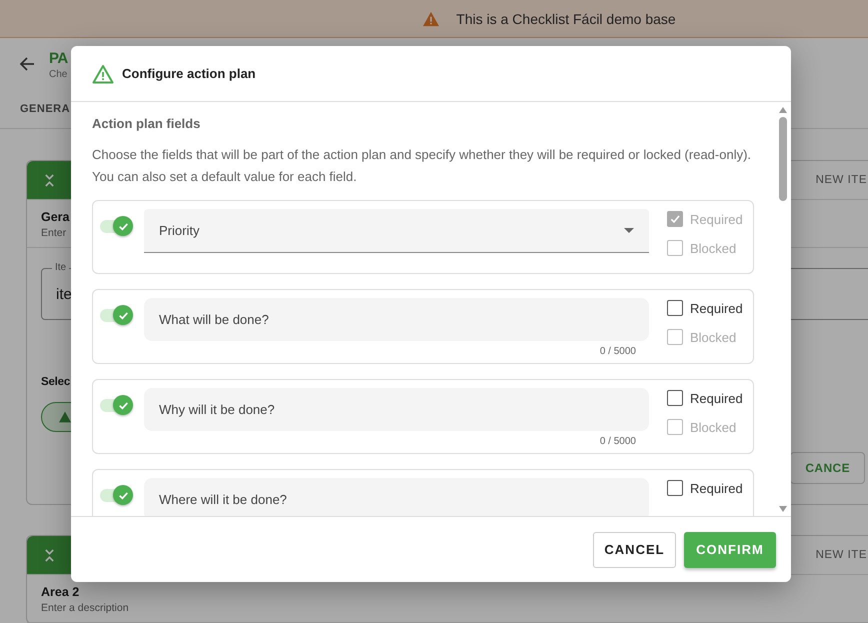 This screenshot has width=868, height=623. What do you see at coordinates (85, 608) in the screenshot?
I see `section-description: Enter a description` at bounding box center [85, 608].